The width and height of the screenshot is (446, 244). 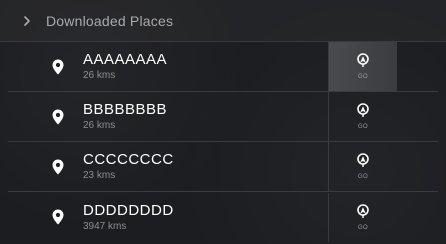 What do you see at coordinates (128, 210) in the screenshot?
I see `place-name: DDDDDDDD` at bounding box center [128, 210].